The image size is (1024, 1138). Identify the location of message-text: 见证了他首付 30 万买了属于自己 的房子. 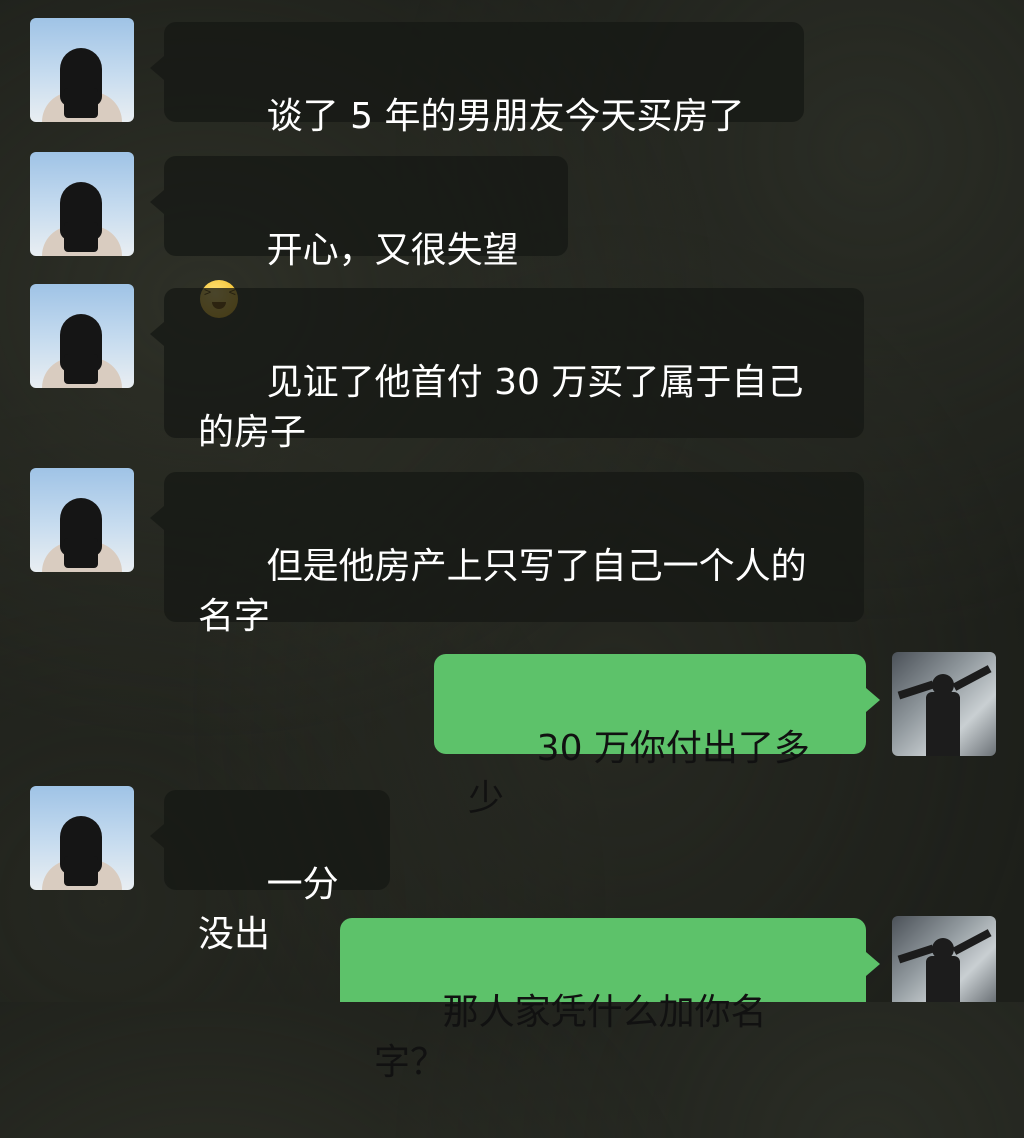
(501, 407).